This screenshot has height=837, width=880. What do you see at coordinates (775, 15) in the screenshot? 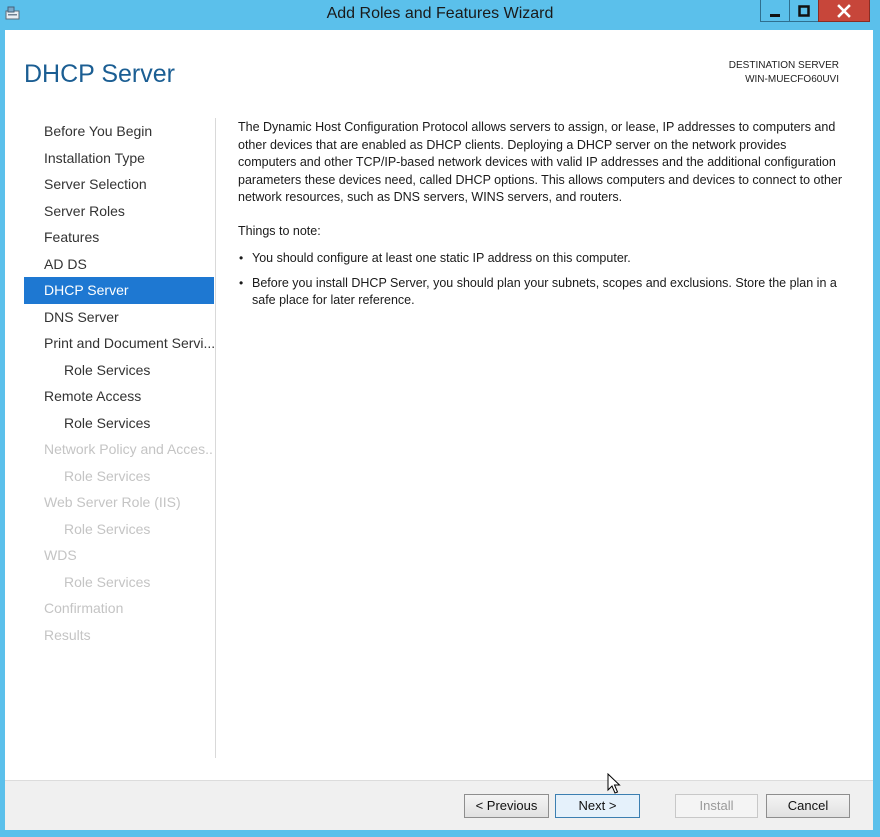
I see `minimize-icon` at bounding box center [775, 15].